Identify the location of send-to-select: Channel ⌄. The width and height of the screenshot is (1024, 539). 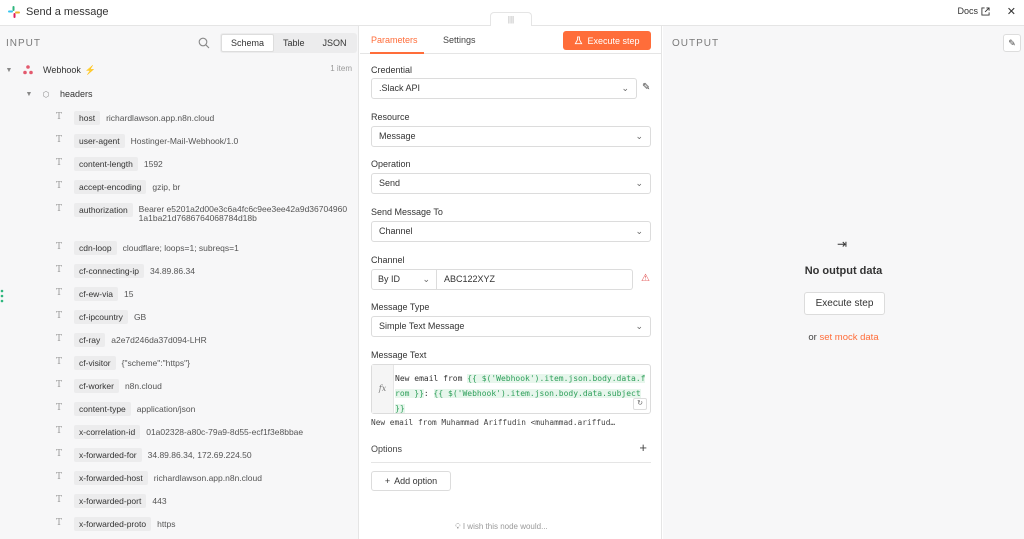
(511, 231).